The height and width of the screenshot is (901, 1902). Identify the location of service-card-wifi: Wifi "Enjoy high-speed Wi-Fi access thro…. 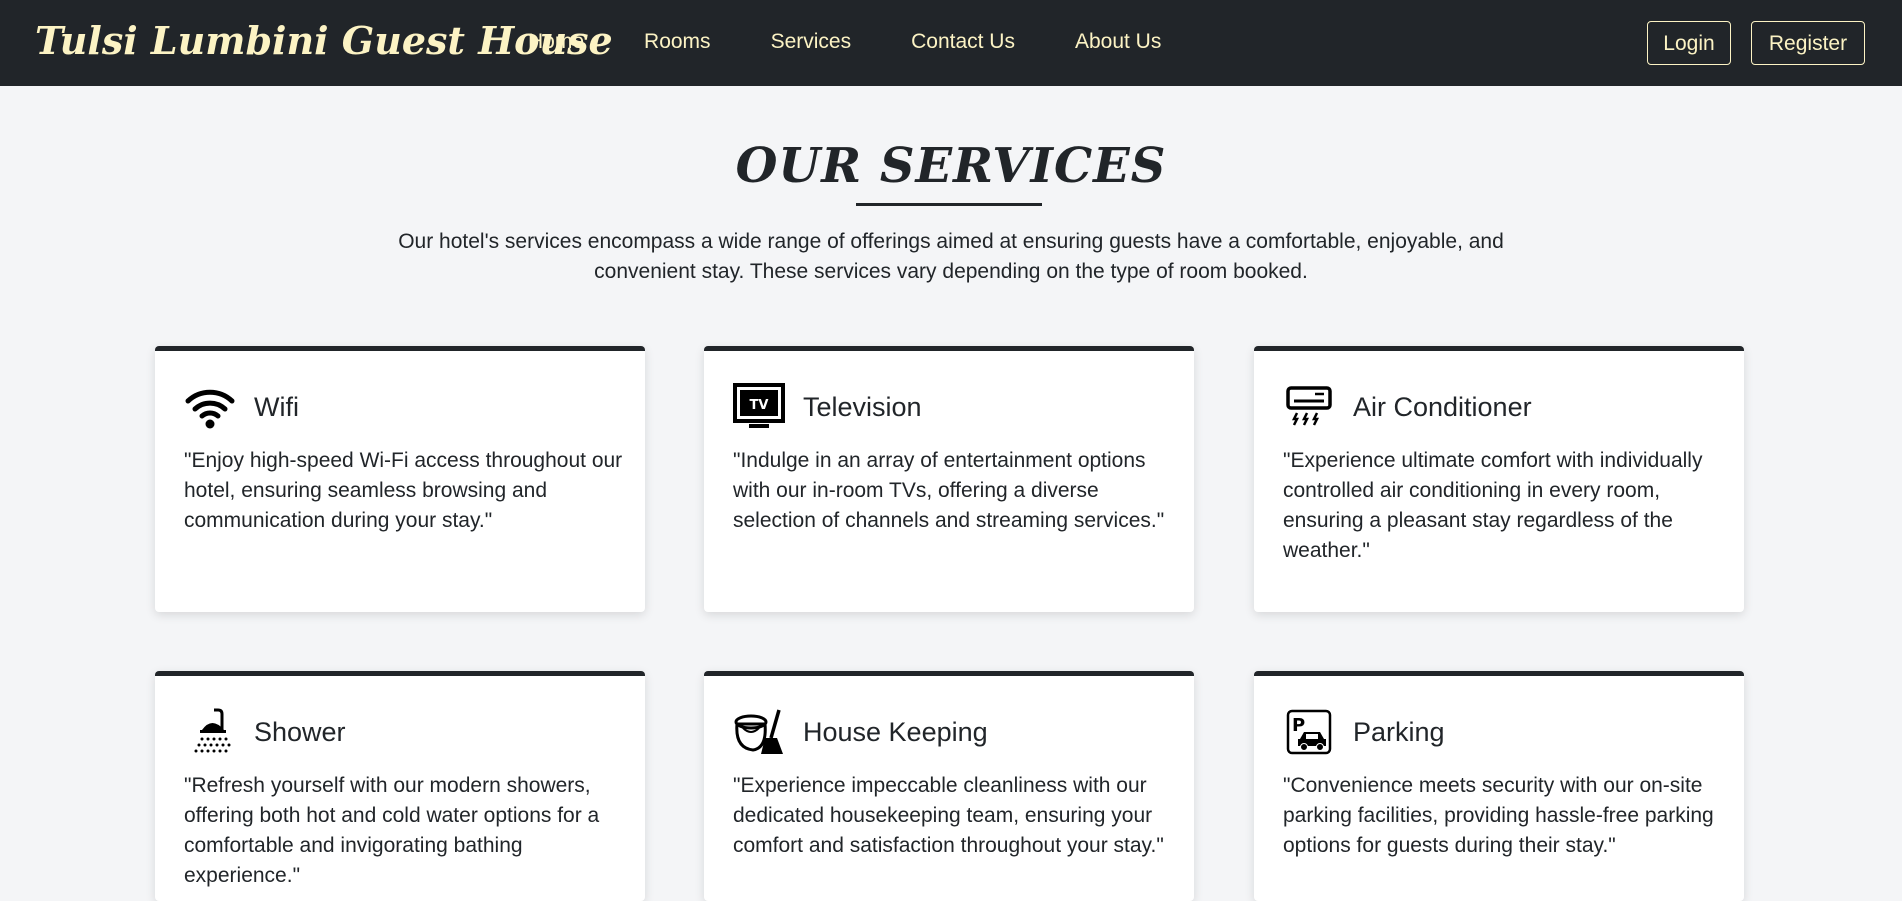
(400, 479).